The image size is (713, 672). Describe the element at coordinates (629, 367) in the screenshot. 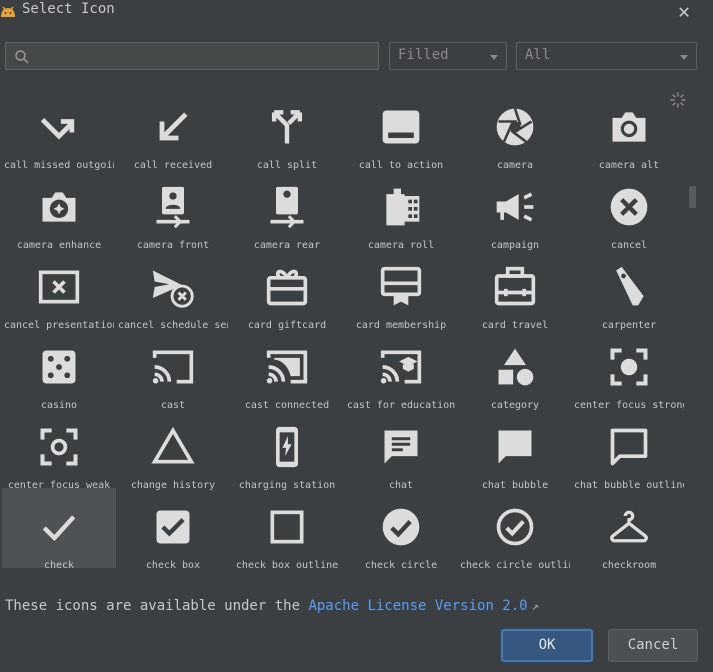

I see `center-focus-strong-icon` at that location.